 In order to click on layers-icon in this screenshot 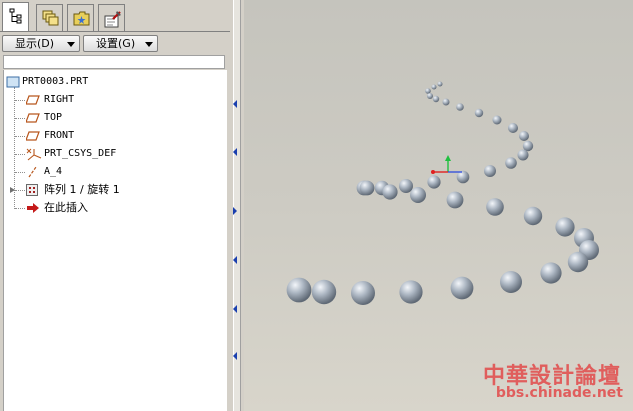, I will do `click(50, 18)`.